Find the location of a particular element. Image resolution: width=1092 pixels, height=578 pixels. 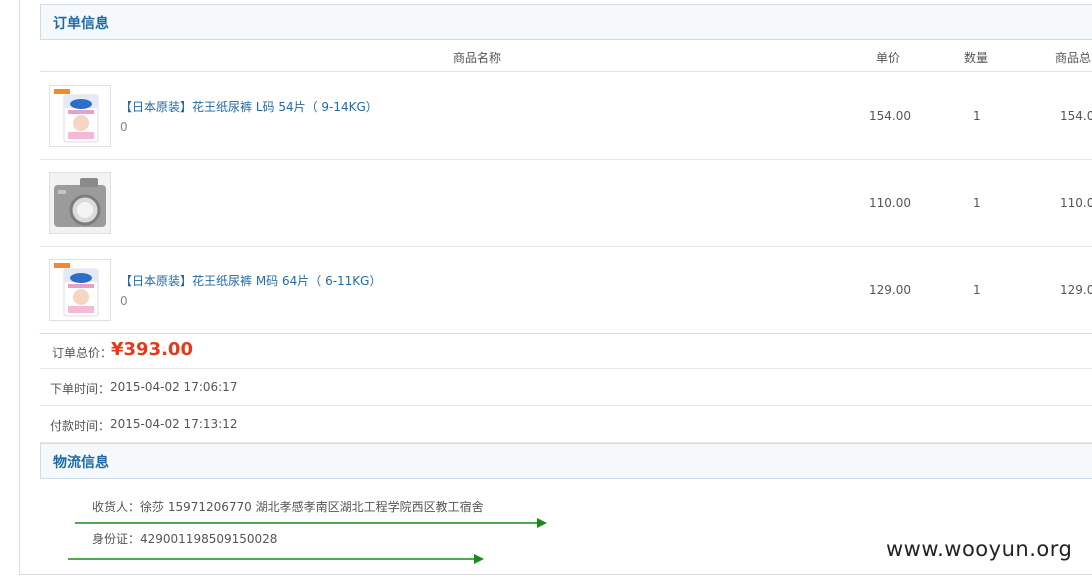

logistics-info-header: 物流信息 is located at coordinates (566, 461).